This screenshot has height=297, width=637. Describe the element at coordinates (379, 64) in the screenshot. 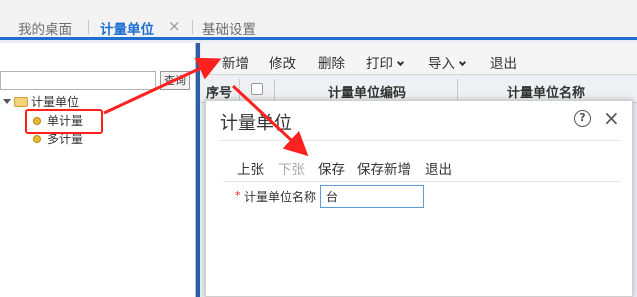

I see `print-label: 打印` at that location.